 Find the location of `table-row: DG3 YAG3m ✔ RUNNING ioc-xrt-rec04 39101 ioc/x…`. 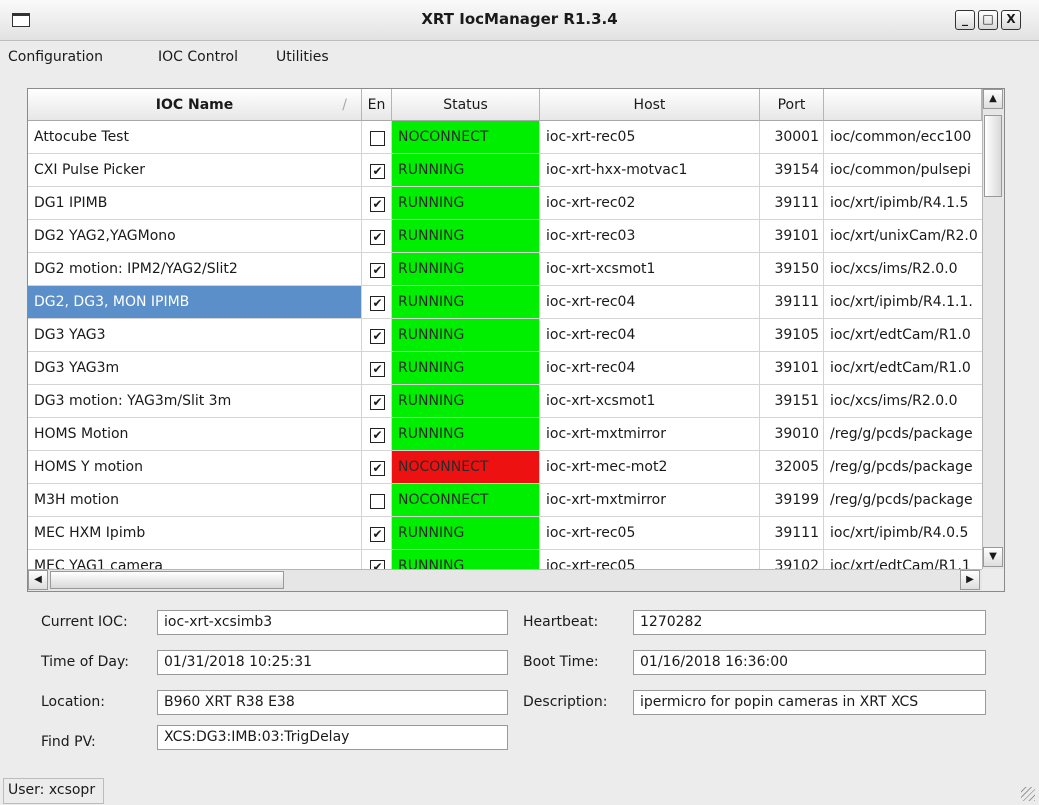

table-row: DG3 YAG3m ✔ RUNNING ioc-xrt-rec04 39101 ioc/x… is located at coordinates (516, 368).